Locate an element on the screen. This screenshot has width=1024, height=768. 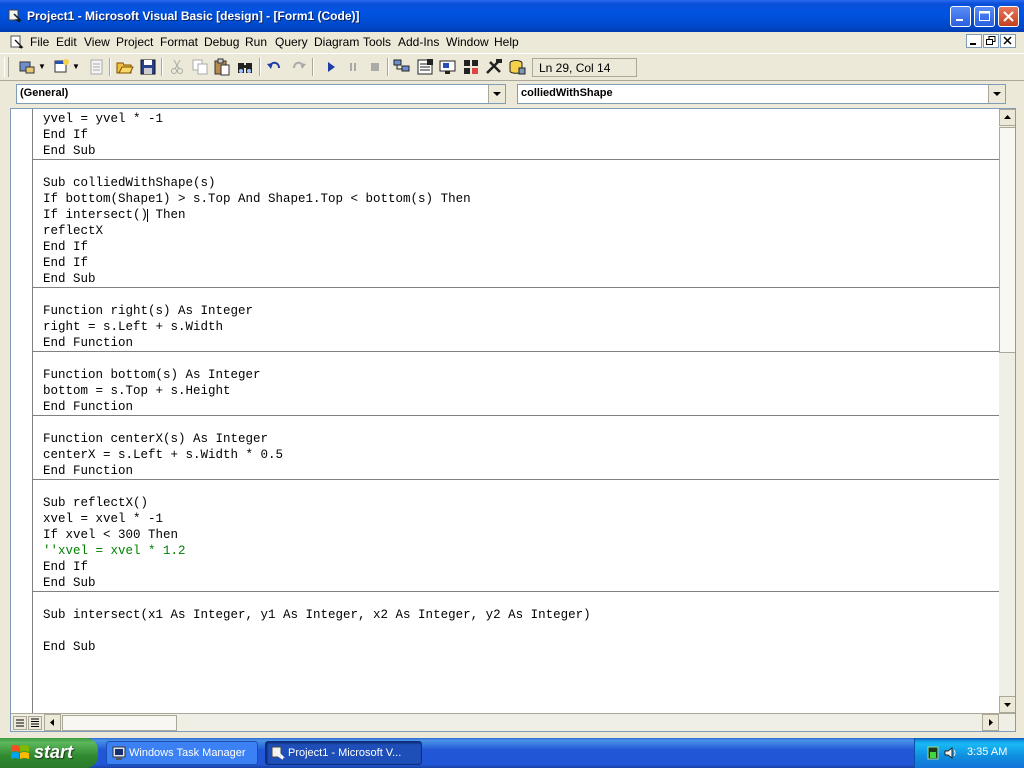
open-icon is located at coordinates (125, 67).